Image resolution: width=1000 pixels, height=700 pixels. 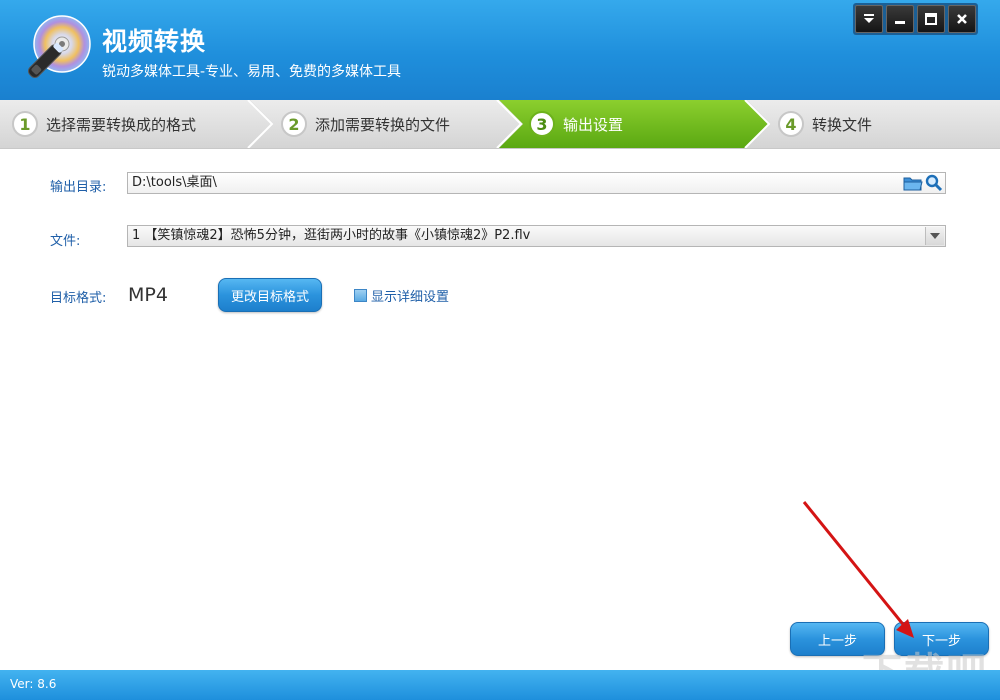 I want to click on wizard-steps: 1 选择需要转换成的格式 2 添加需要转换的文件 3 输出设置 4 转换文件, so click(x=500, y=124).